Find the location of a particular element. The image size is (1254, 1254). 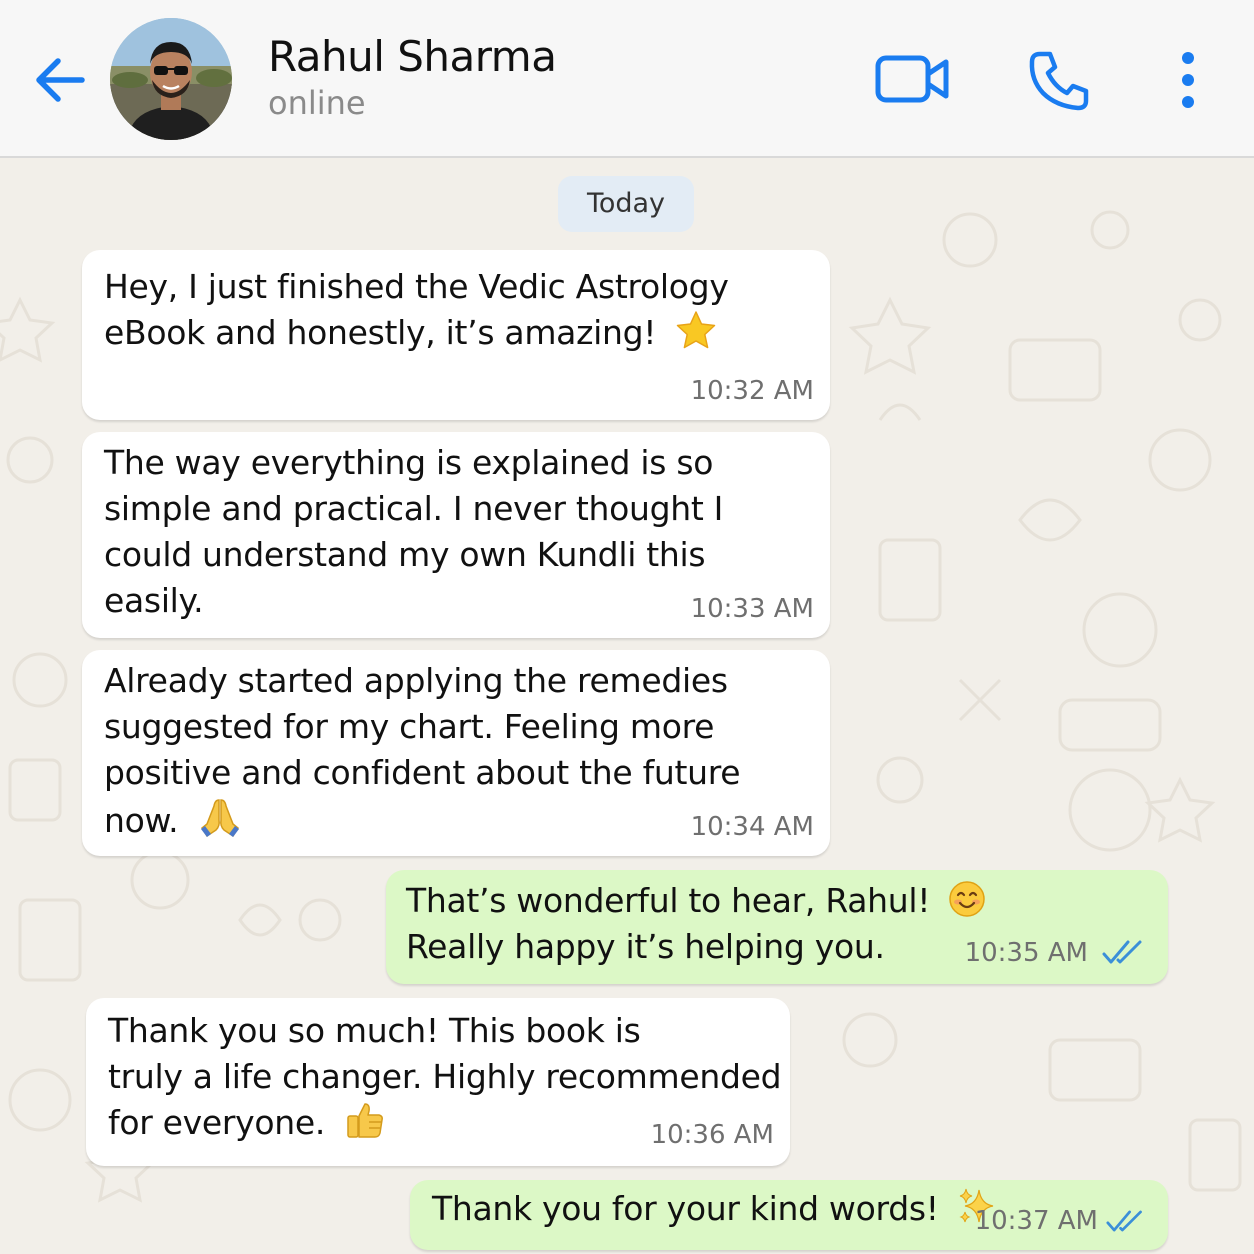

message-line: now. is located at coordinates (141, 820).